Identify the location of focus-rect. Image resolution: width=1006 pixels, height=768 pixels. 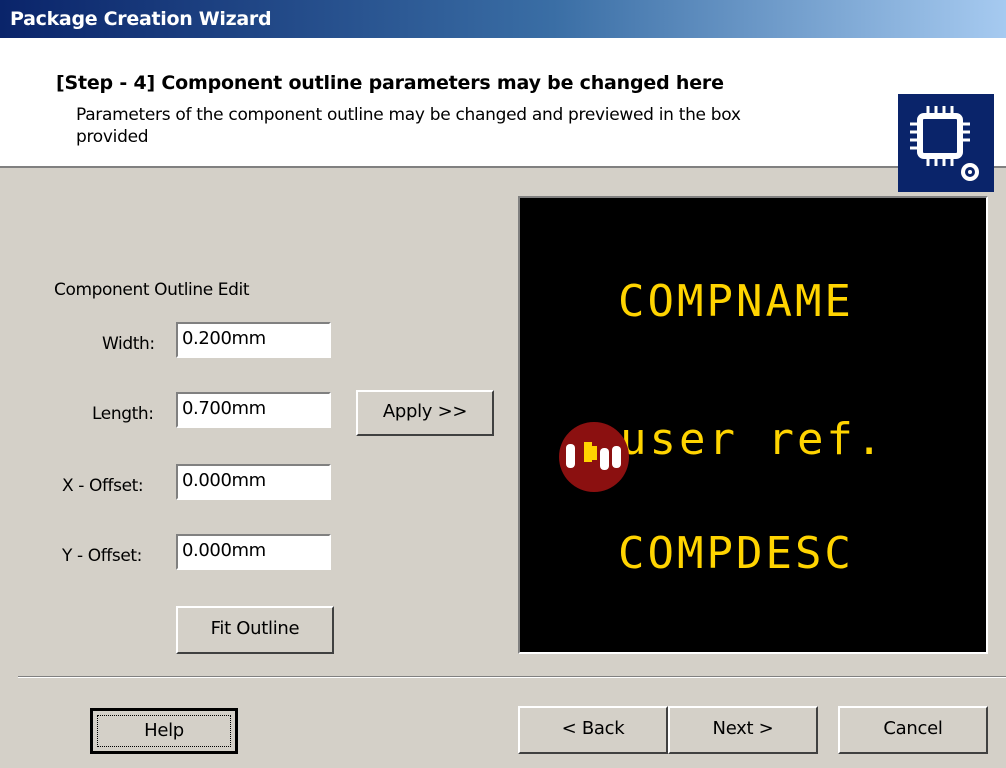
(164, 731).